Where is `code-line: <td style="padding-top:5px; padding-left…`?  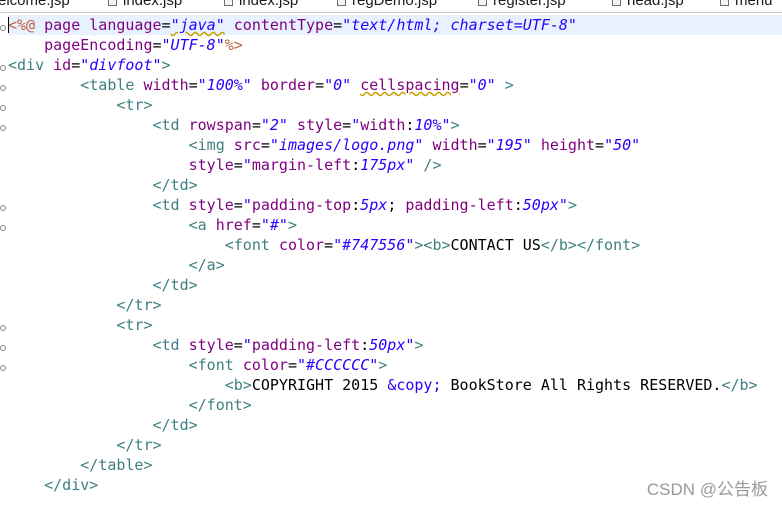 code-line: <td style="padding-top:5px; padding-left… is located at coordinates (395, 205).